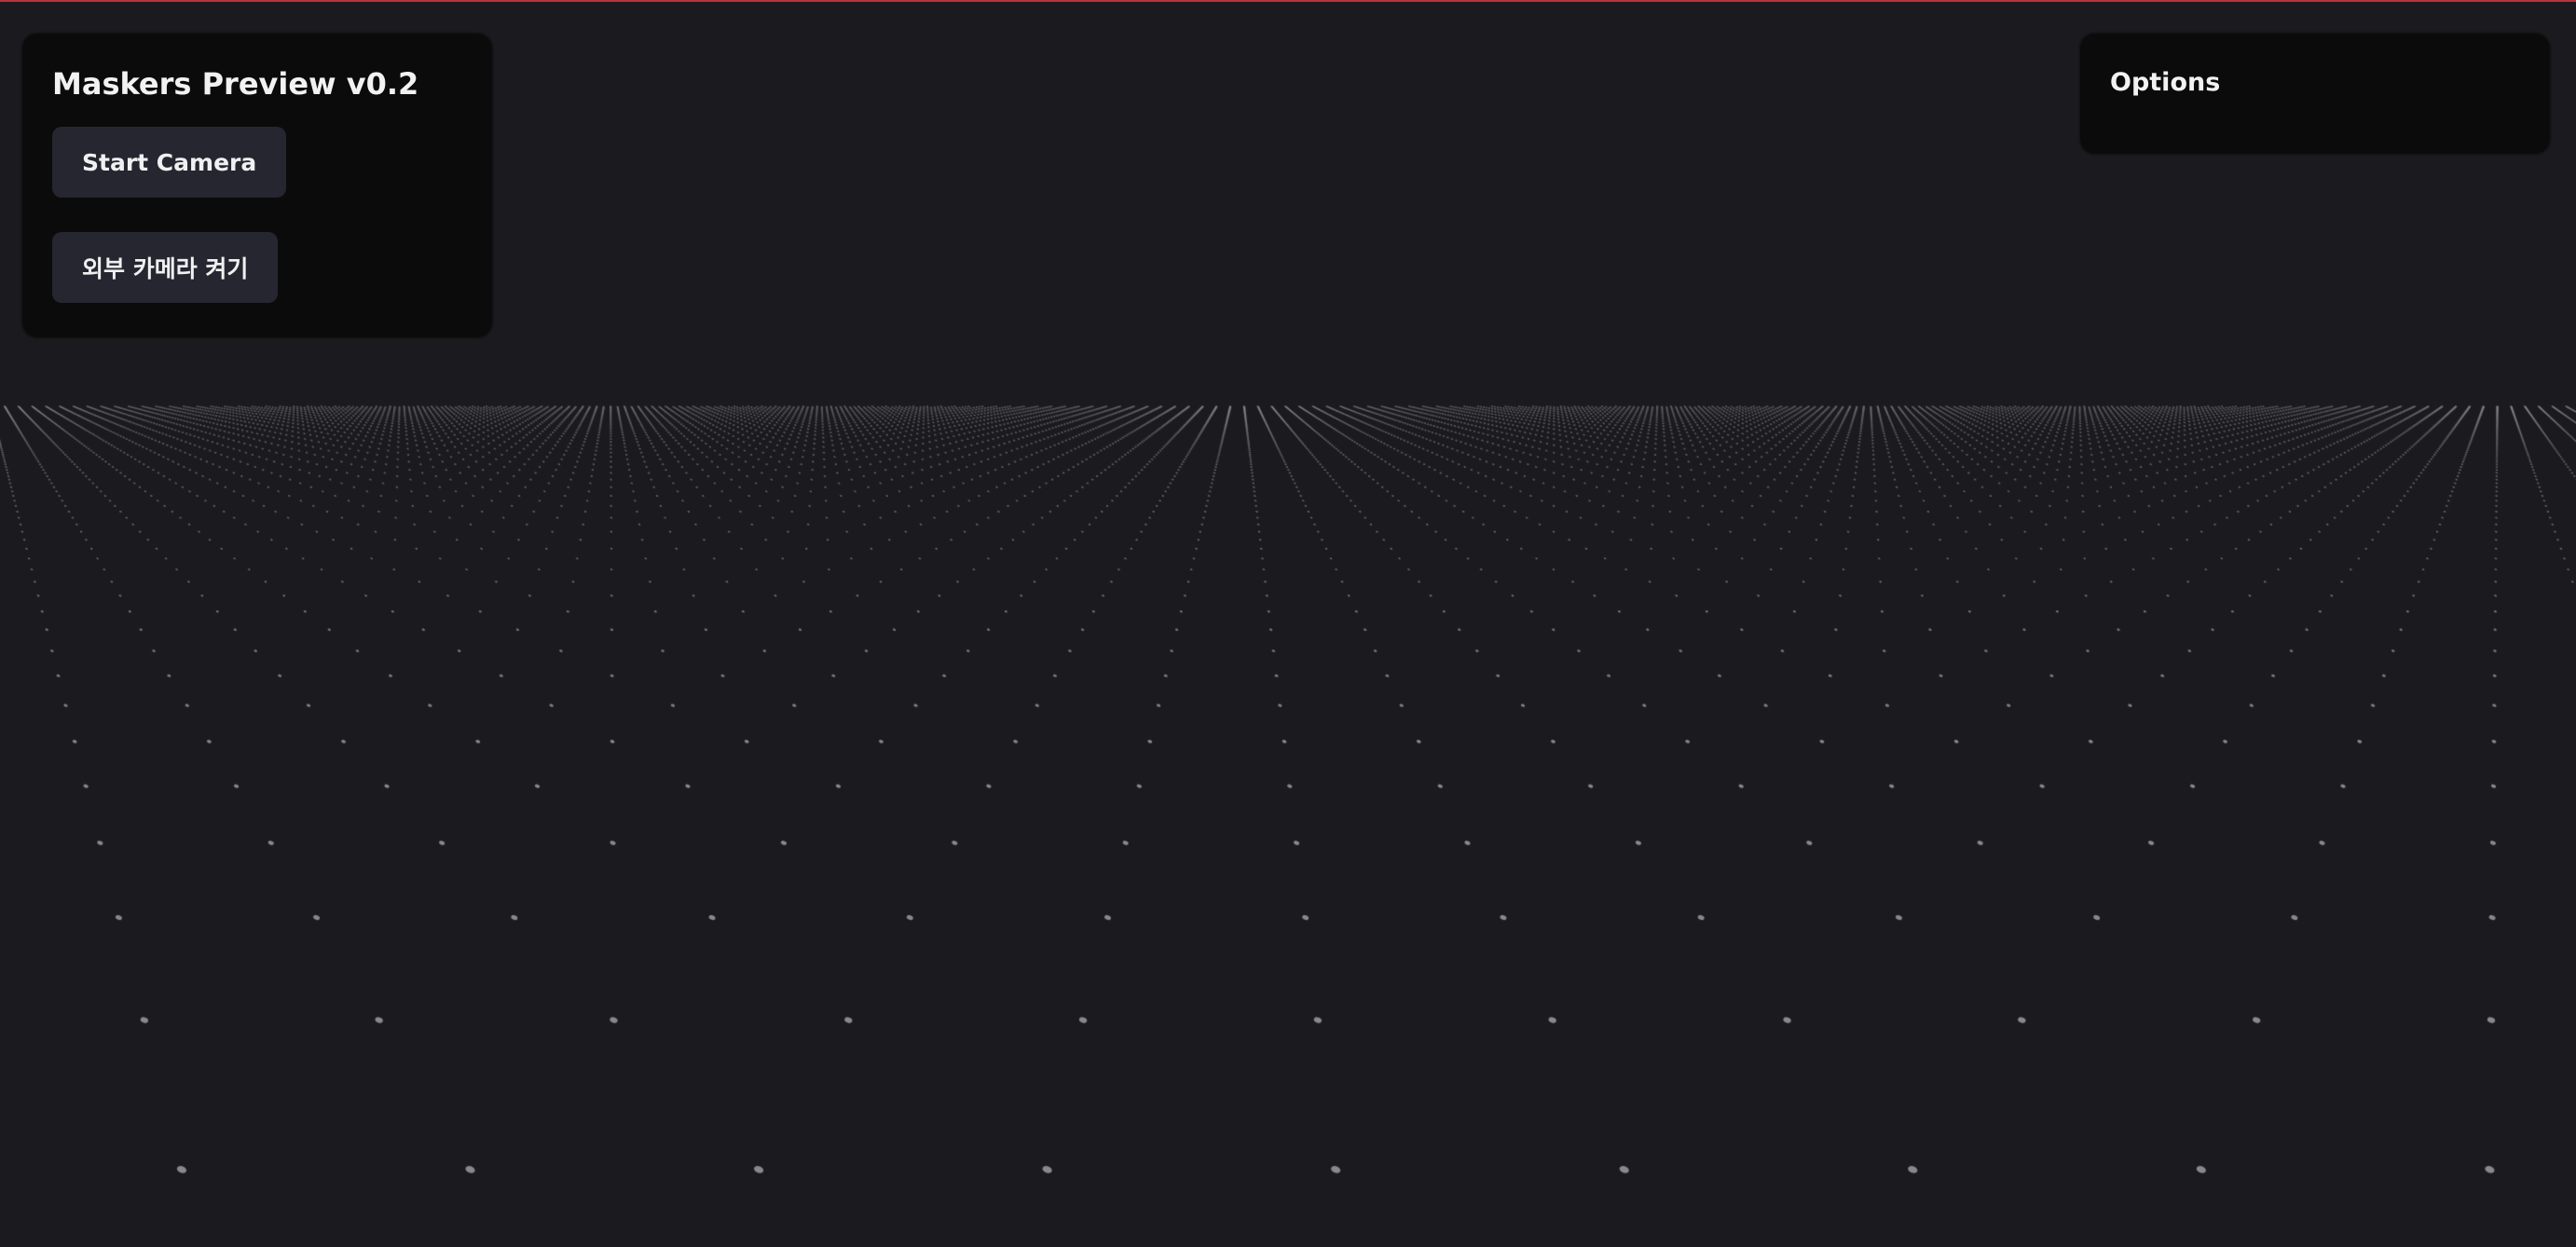  I want to click on external-camera-button: 외부 카메라 켜기, so click(165, 267).